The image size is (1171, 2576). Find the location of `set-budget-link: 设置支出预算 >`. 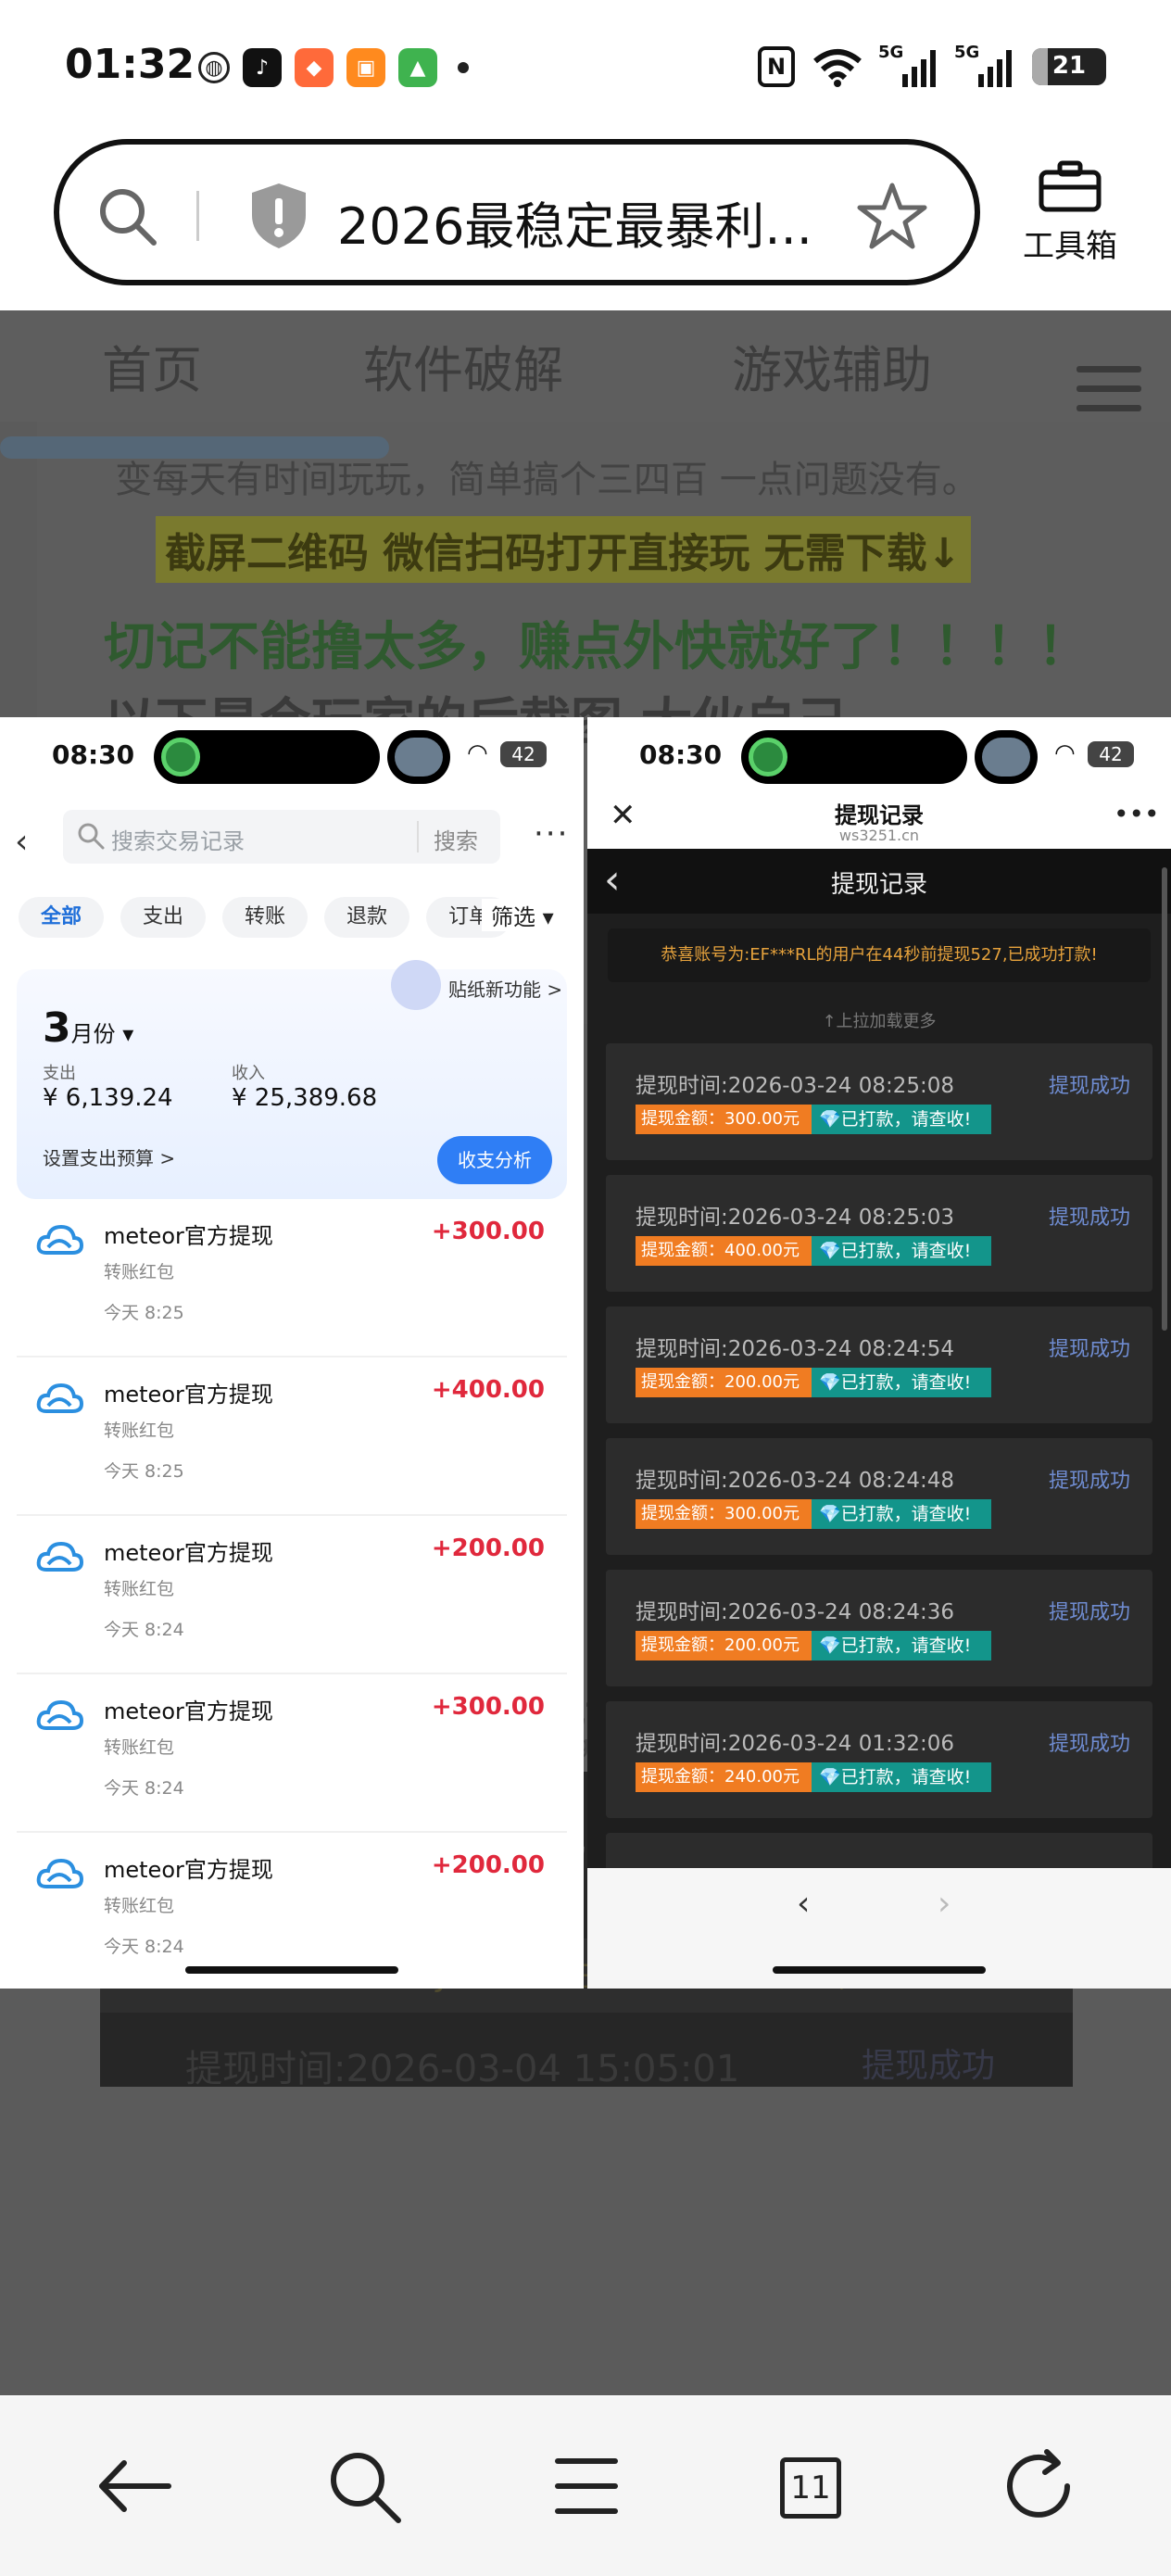

set-budget-link: 设置支出预算 > is located at coordinates (109, 1156).